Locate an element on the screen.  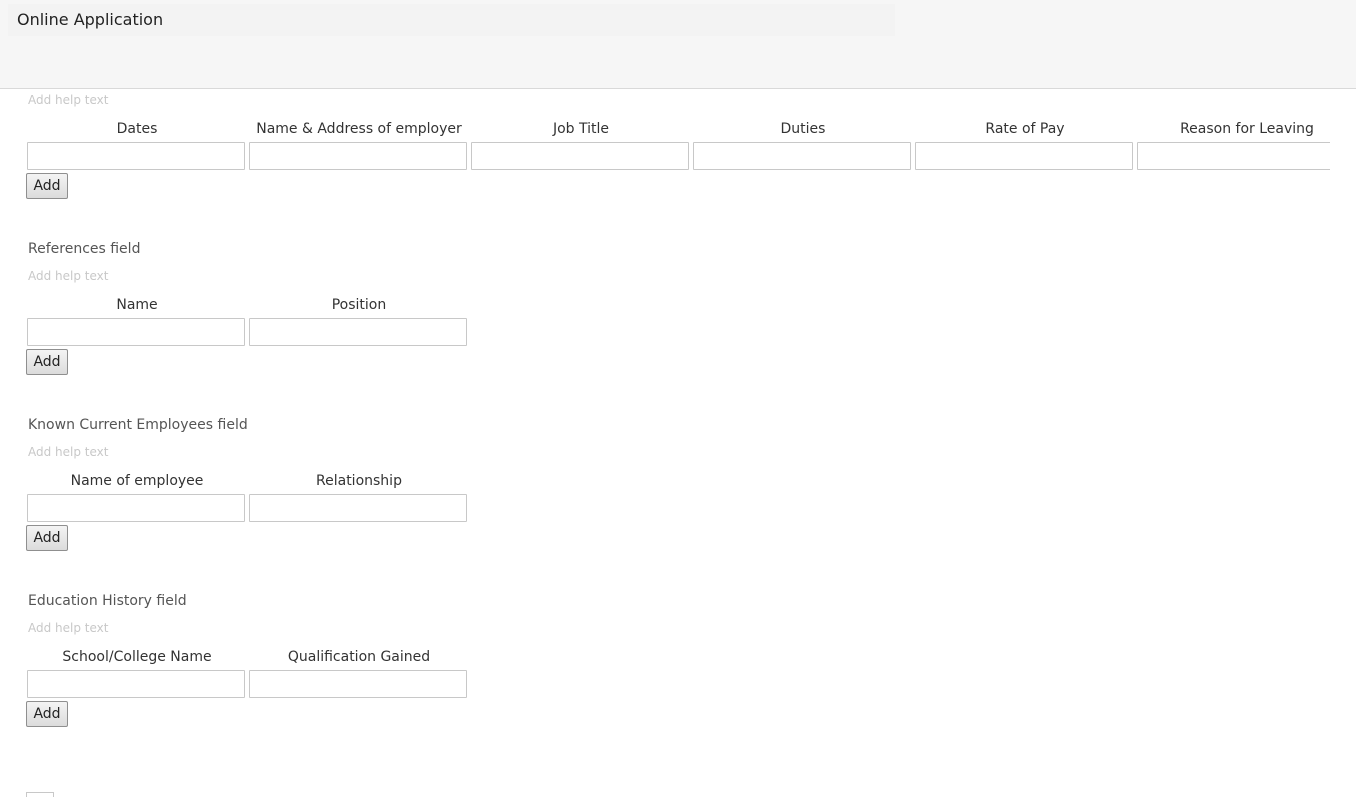
employer-input is located at coordinates (358, 156).